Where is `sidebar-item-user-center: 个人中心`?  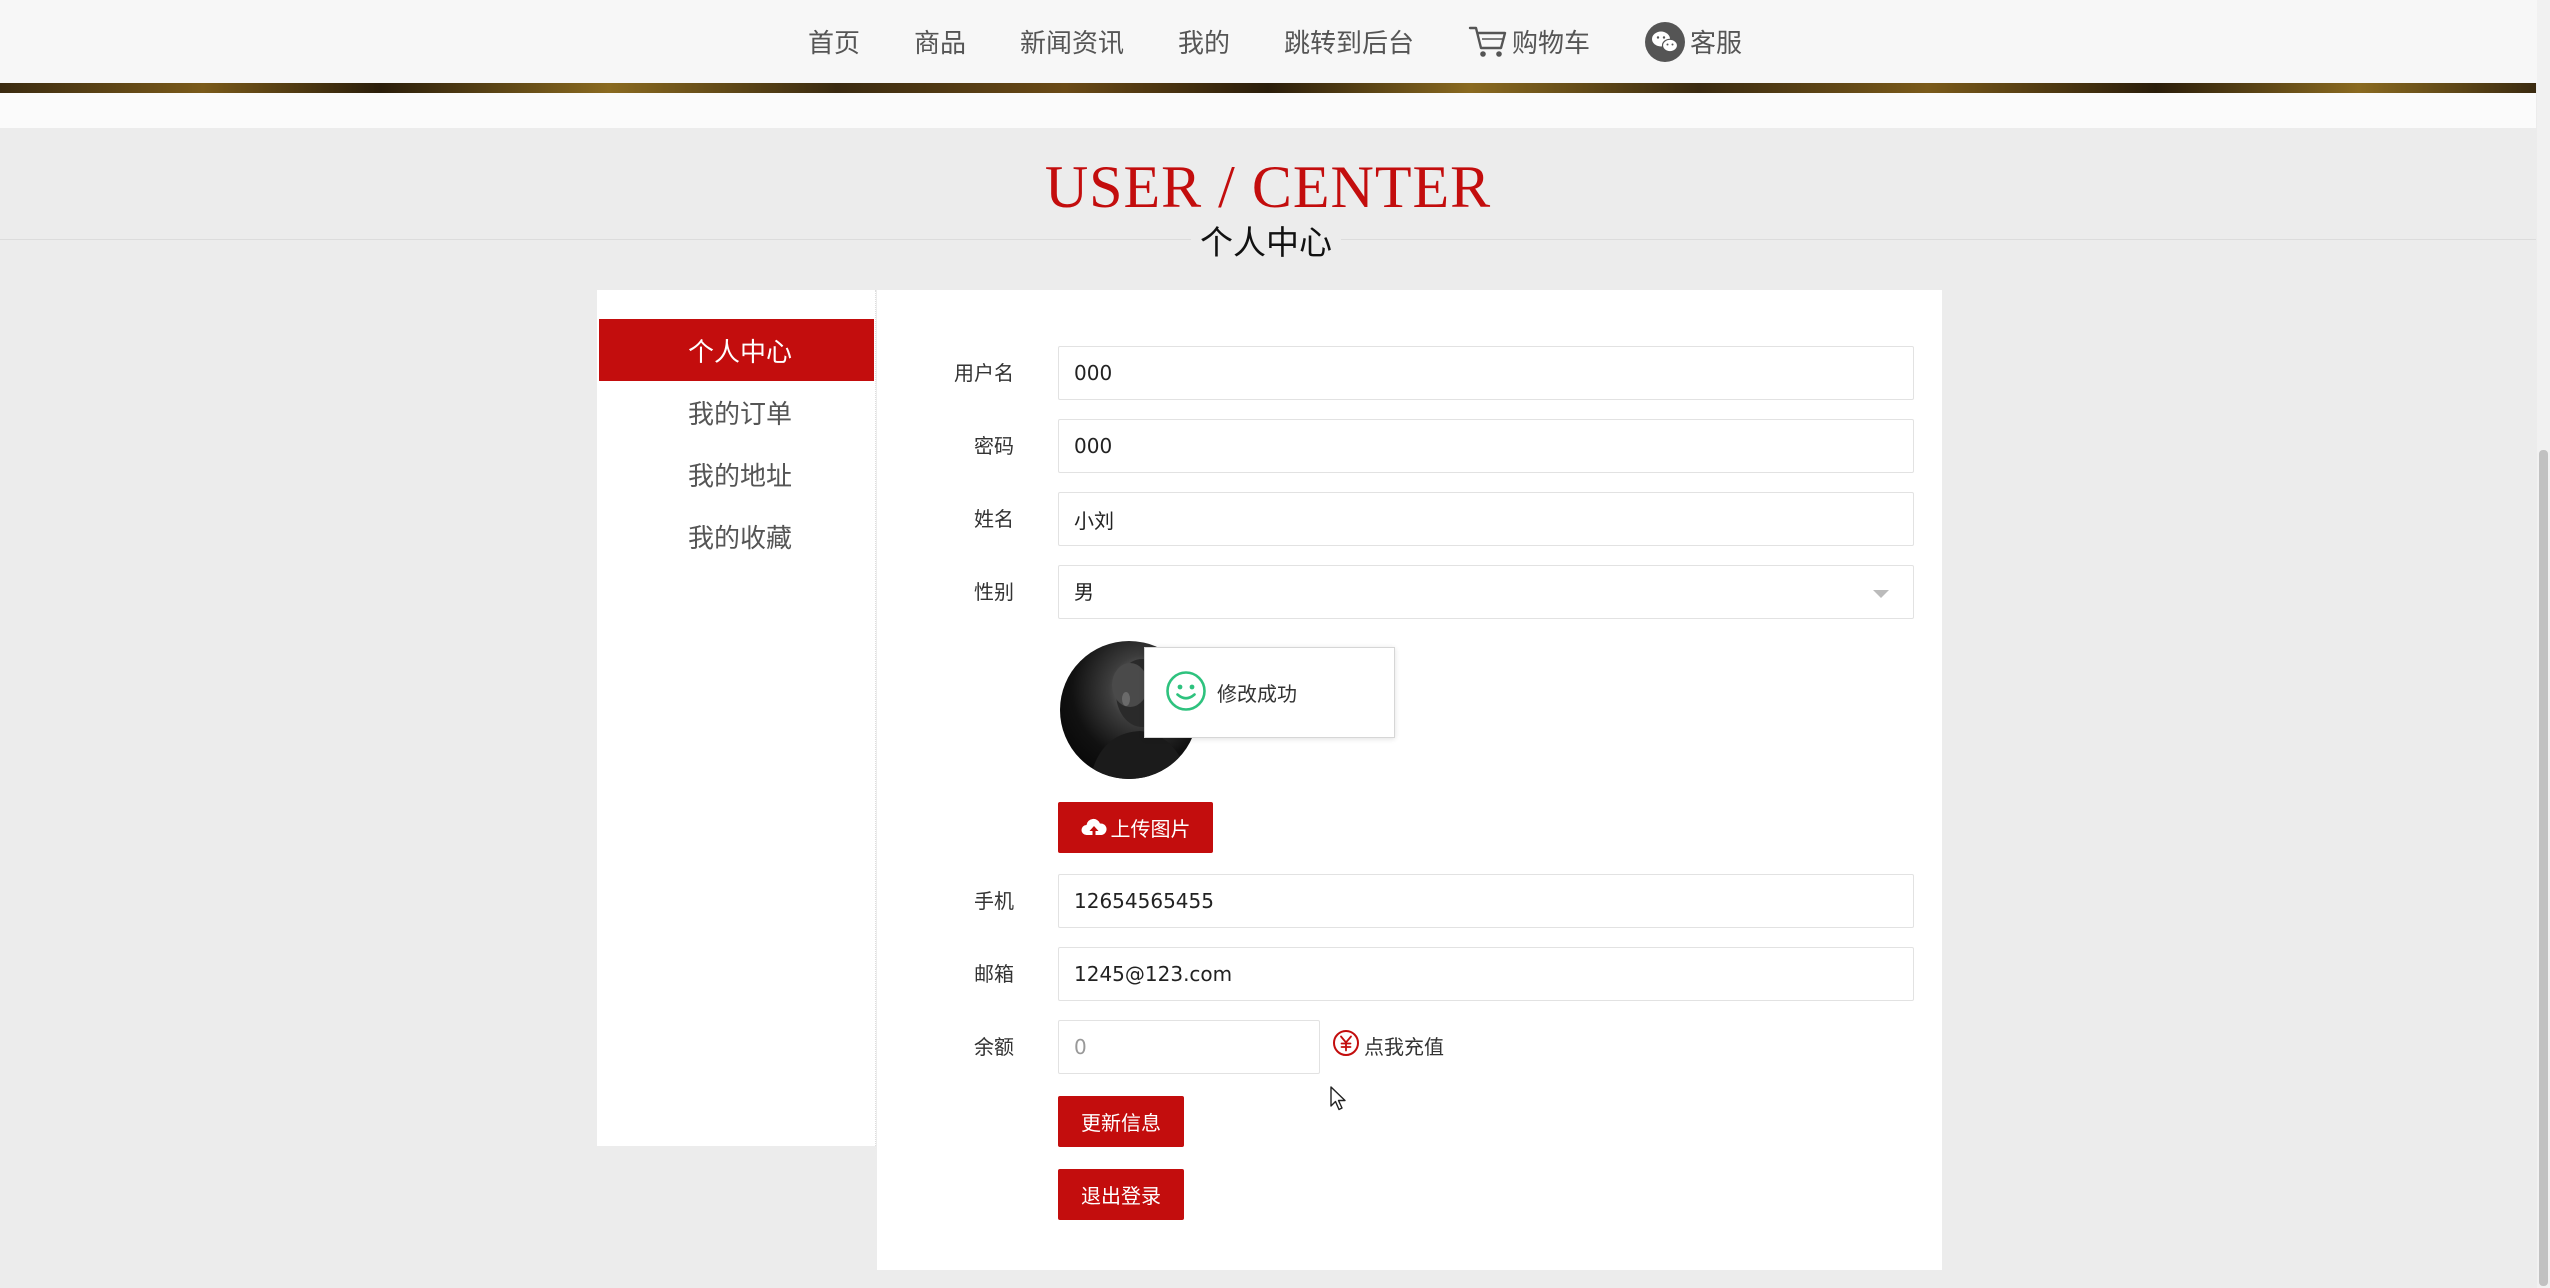
sidebar-item-user-center: 个人中心 is located at coordinates (736, 350).